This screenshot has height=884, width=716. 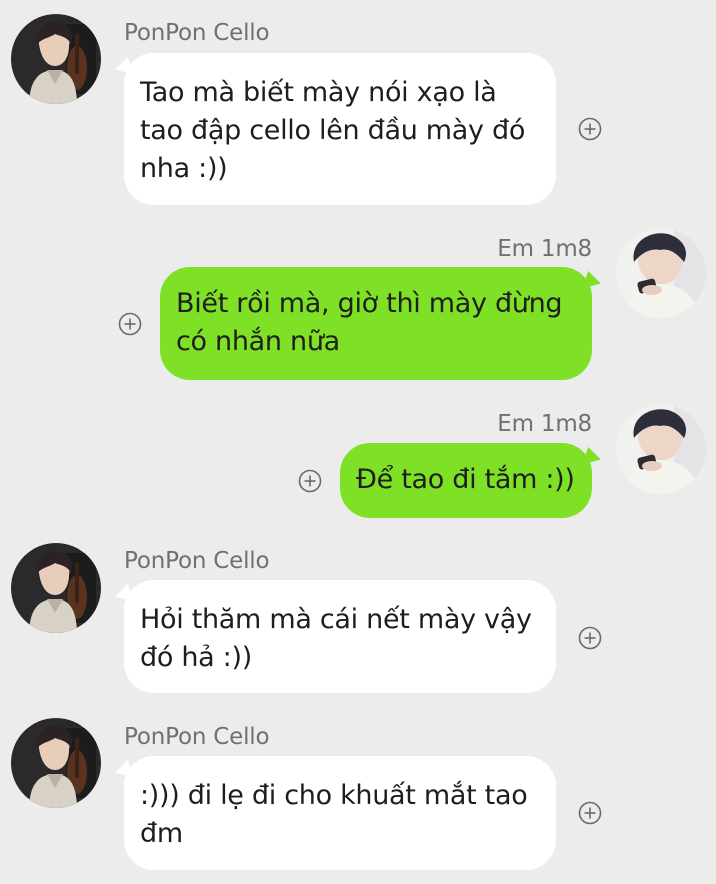 I want to click on message-text-line: Tao mà biết mày nói xạo là, so click(x=318, y=92).